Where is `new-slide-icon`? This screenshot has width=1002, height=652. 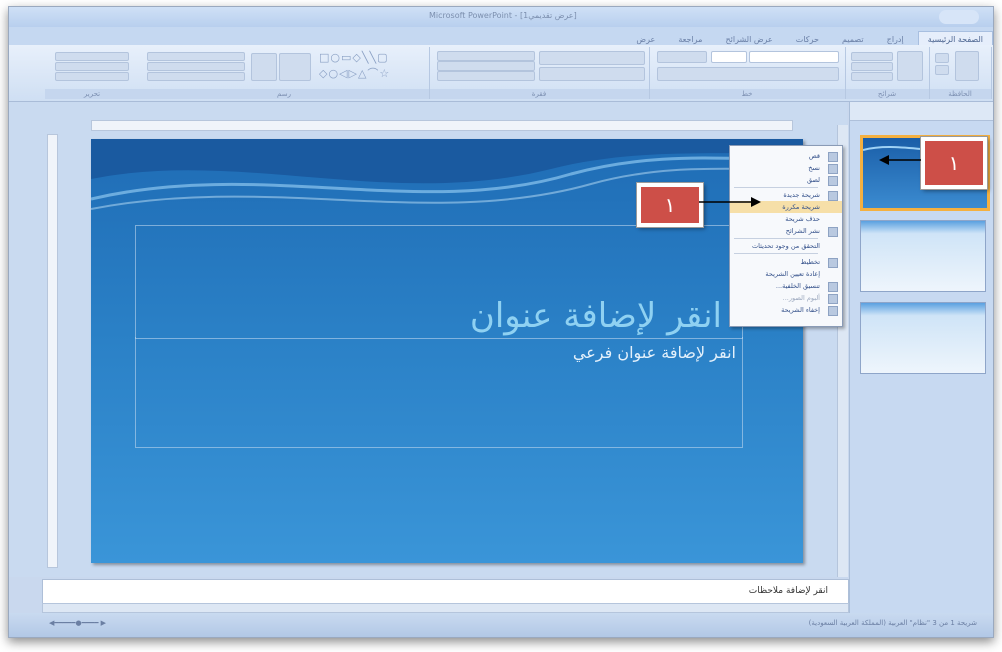
new-slide-icon is located at coordinates (833, 196).